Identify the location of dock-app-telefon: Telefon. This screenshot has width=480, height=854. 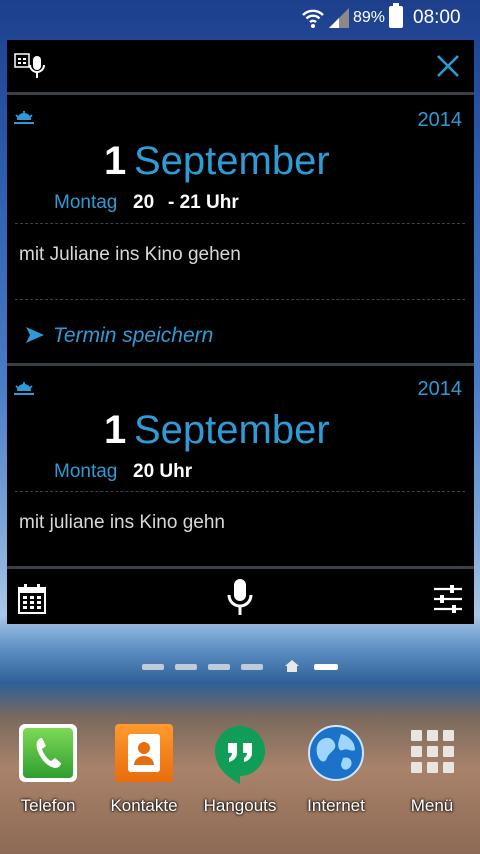
(48, 770).